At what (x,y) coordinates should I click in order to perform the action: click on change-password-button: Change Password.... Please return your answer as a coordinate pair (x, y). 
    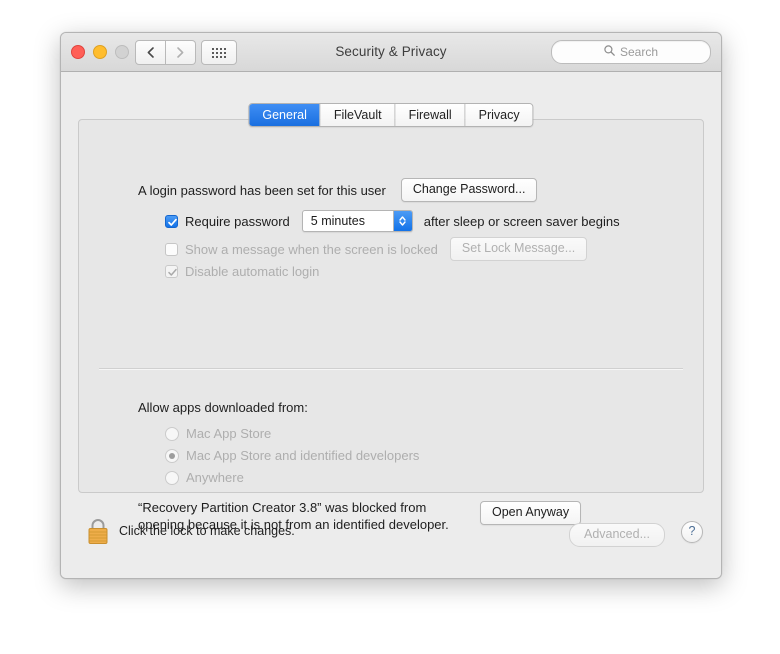
    Looking at the image, I should click on (469, 190).